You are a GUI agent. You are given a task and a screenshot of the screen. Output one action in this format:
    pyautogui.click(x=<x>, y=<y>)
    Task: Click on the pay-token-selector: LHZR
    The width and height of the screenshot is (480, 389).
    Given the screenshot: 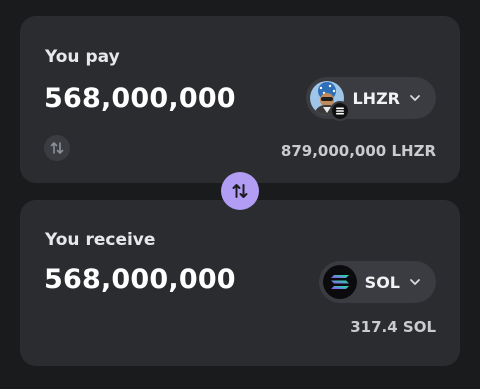 What is the action you would take?
    pyautogui.click(x=371, y=99)
    